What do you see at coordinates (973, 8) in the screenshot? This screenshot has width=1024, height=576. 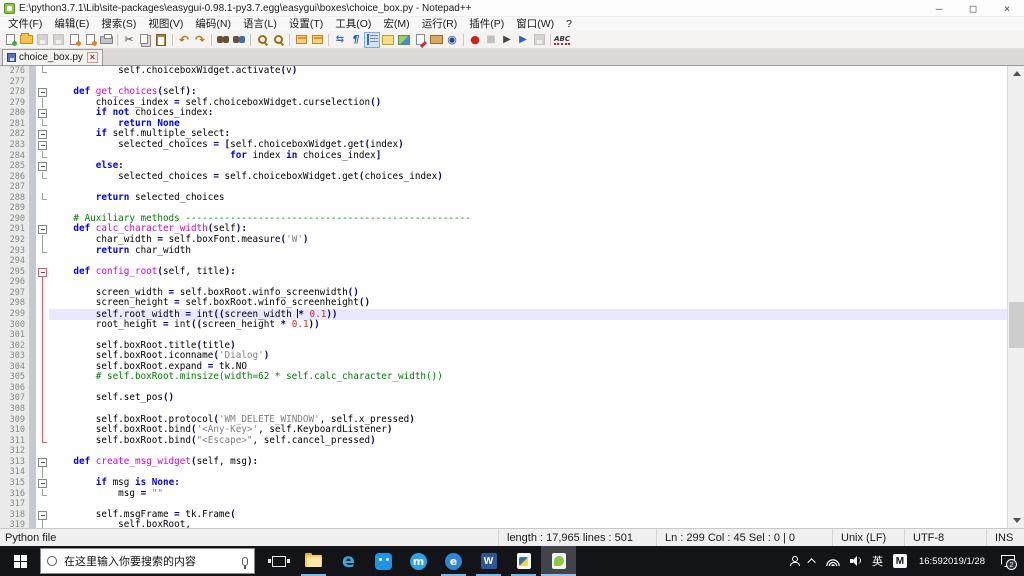 I see `maximize-button: □` at bounding box center [973, 8].